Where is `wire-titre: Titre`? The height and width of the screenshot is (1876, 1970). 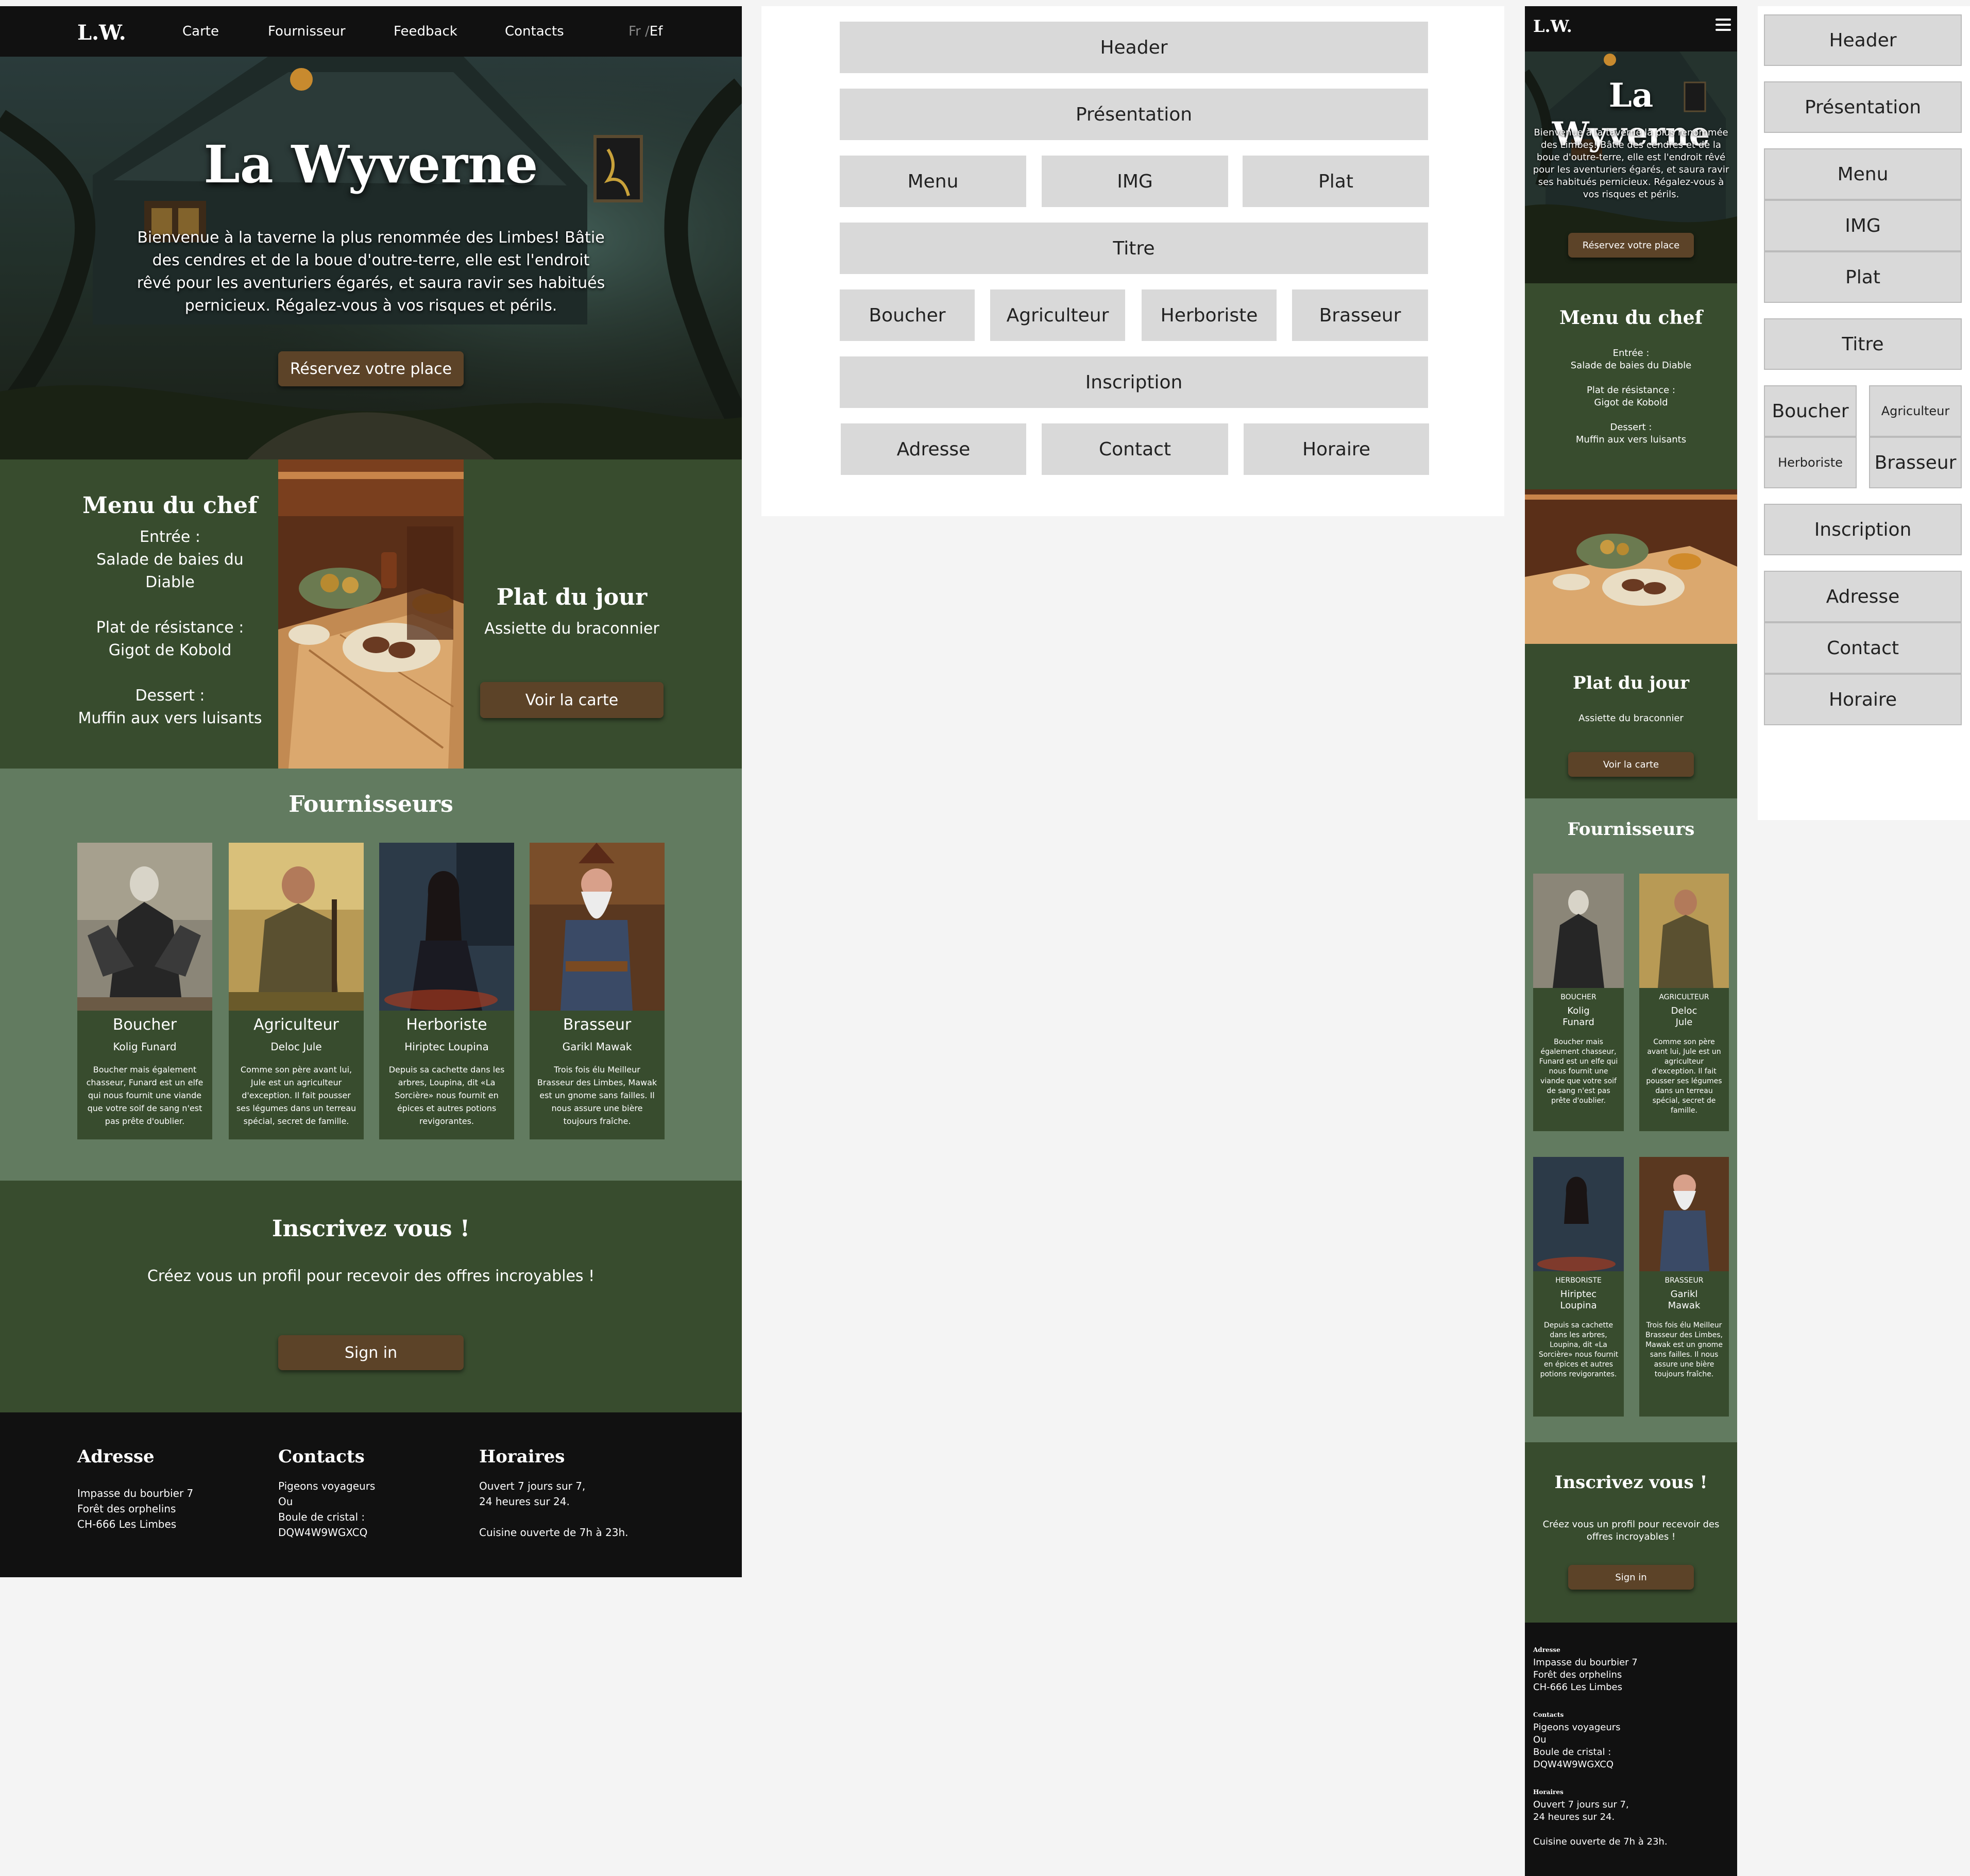 wire-titre: Titre is located at coordinates (1134, 248).